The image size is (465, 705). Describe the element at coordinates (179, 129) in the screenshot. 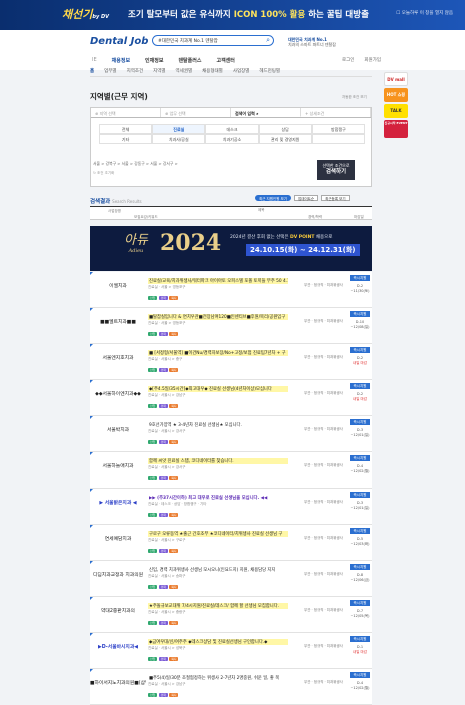

I see `category-option: 진료실` at that location.